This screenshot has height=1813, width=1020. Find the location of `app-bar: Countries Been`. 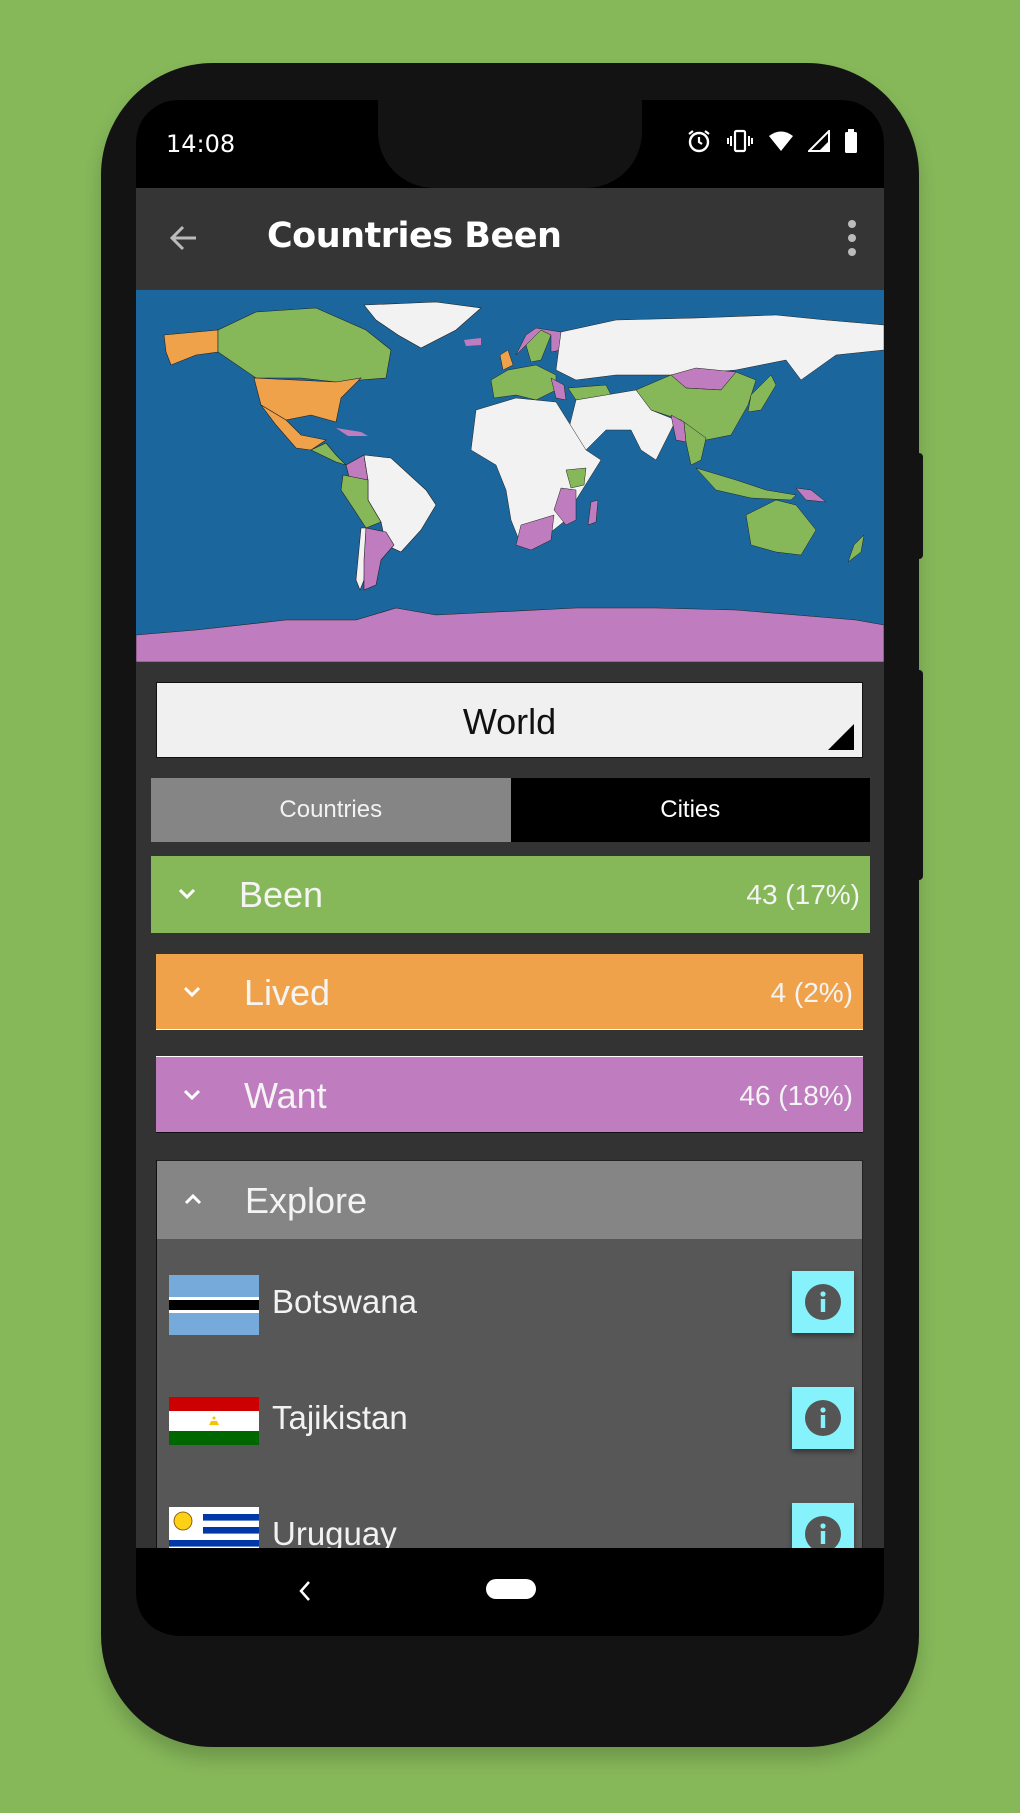

app-bar: Countries Been is located at coordinates (510, 239).